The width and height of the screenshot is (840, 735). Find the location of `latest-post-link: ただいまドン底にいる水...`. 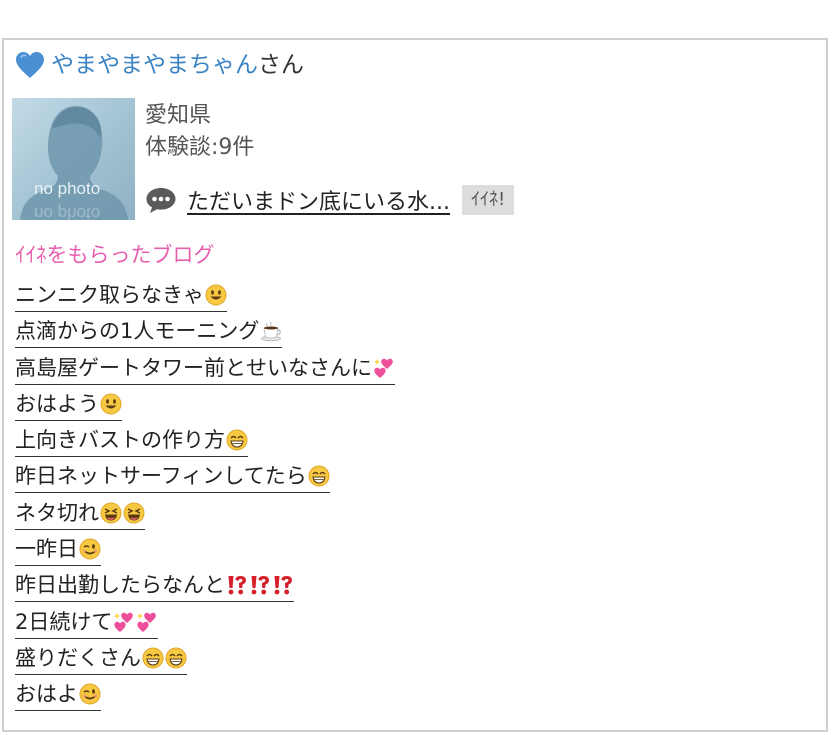

latest-post-link: ただいまドン底にいる水... is located at coordinates (318, 200).